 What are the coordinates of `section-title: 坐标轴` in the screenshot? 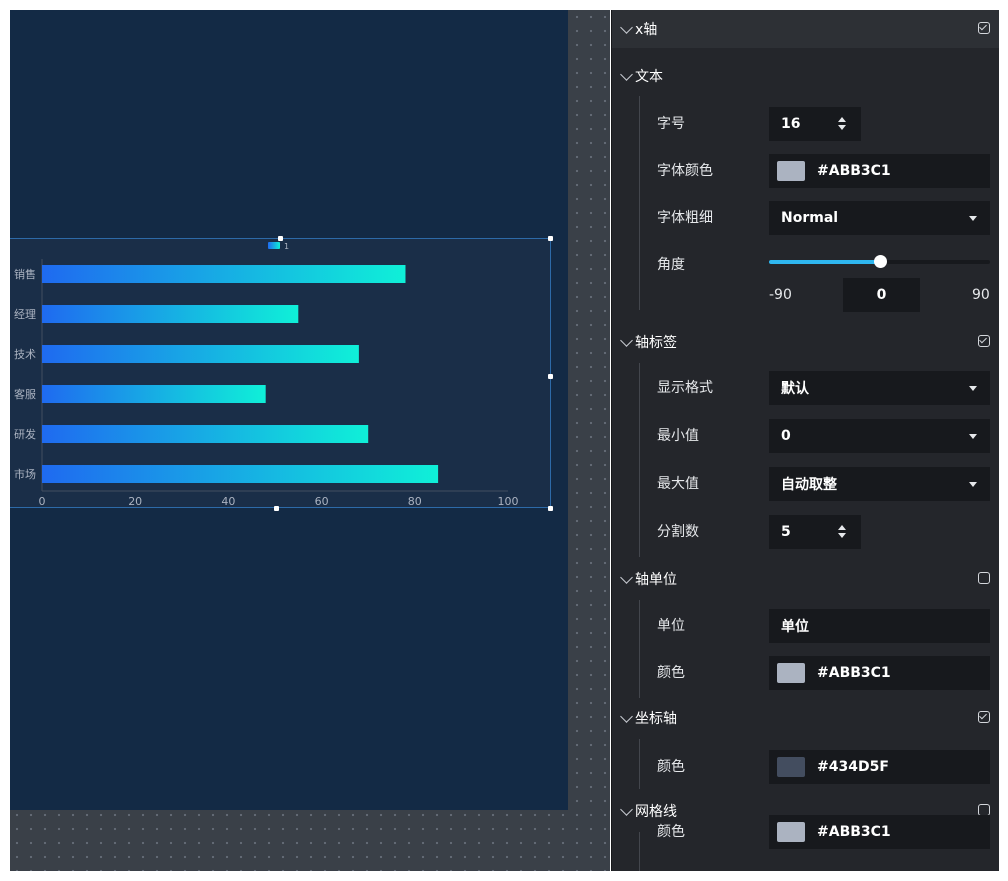 It's located at (656, 719).